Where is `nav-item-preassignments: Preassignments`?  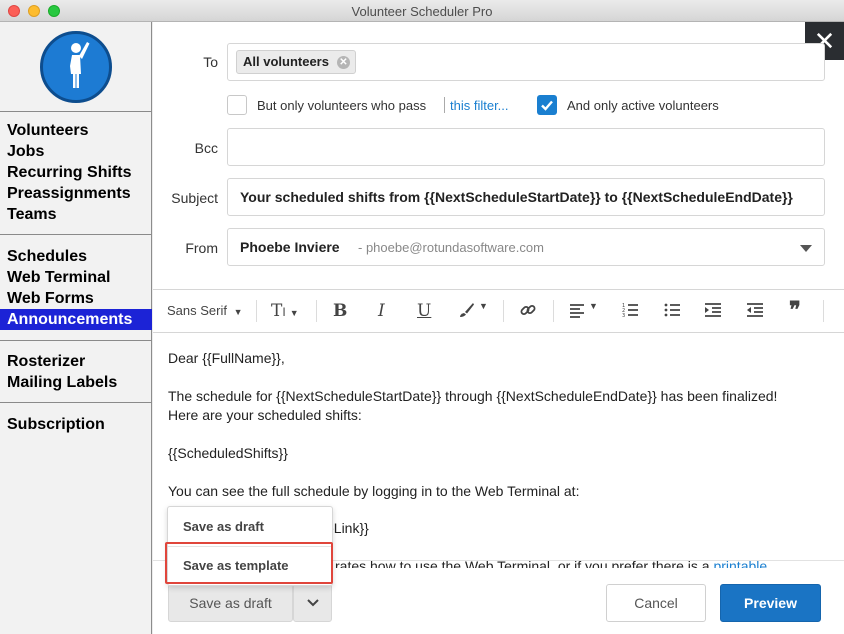
nav-item-preassignments: Preassignments is located at coordinates (76, 193).